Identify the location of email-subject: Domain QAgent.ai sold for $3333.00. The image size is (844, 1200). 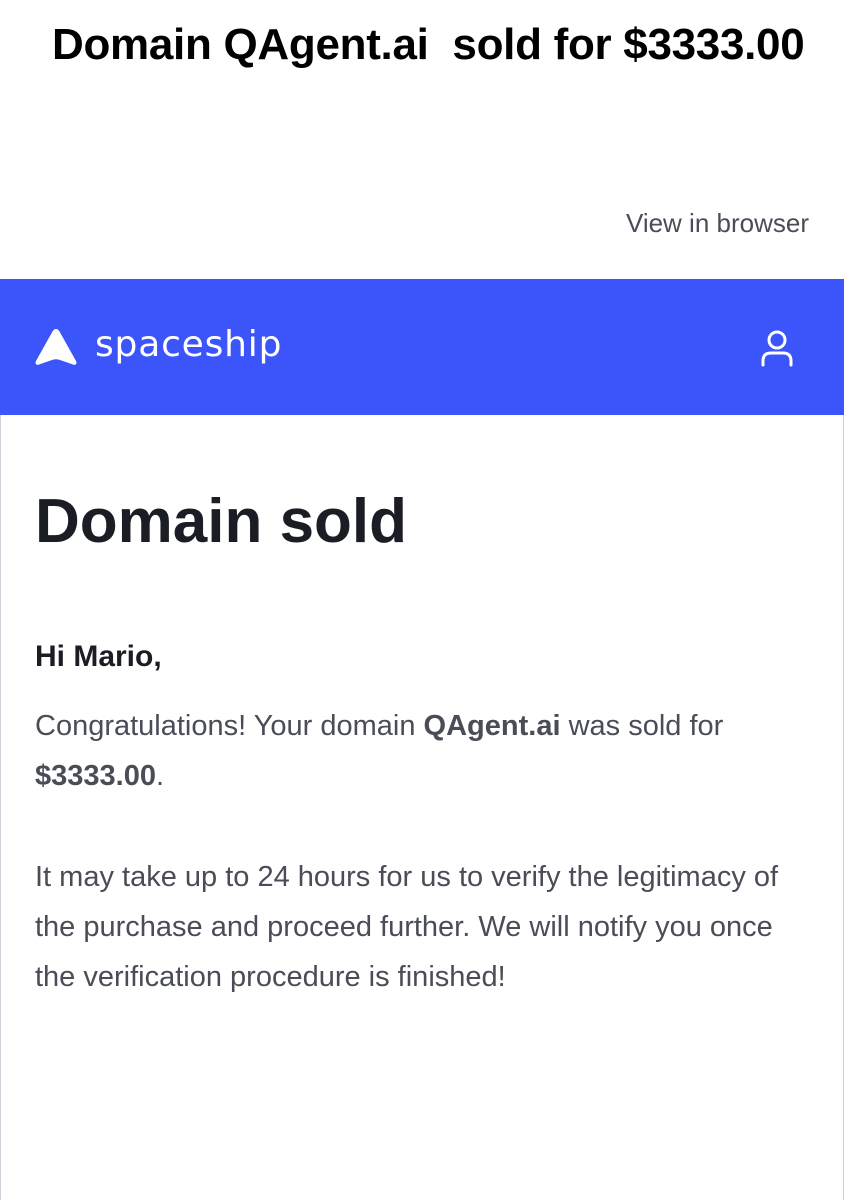
(428, 44).